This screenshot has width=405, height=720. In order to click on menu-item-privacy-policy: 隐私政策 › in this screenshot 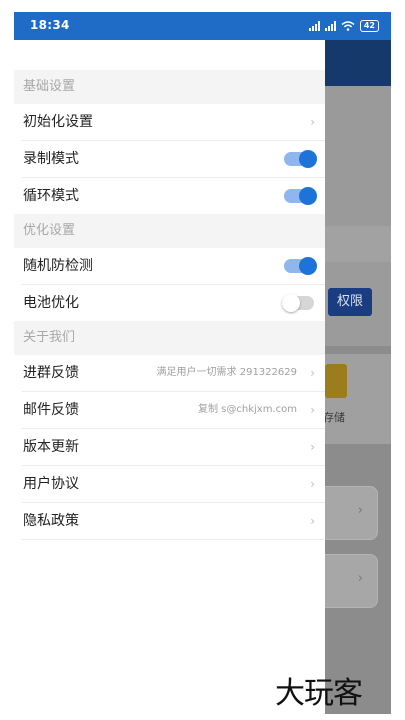, I will do `click(173, 521)`.